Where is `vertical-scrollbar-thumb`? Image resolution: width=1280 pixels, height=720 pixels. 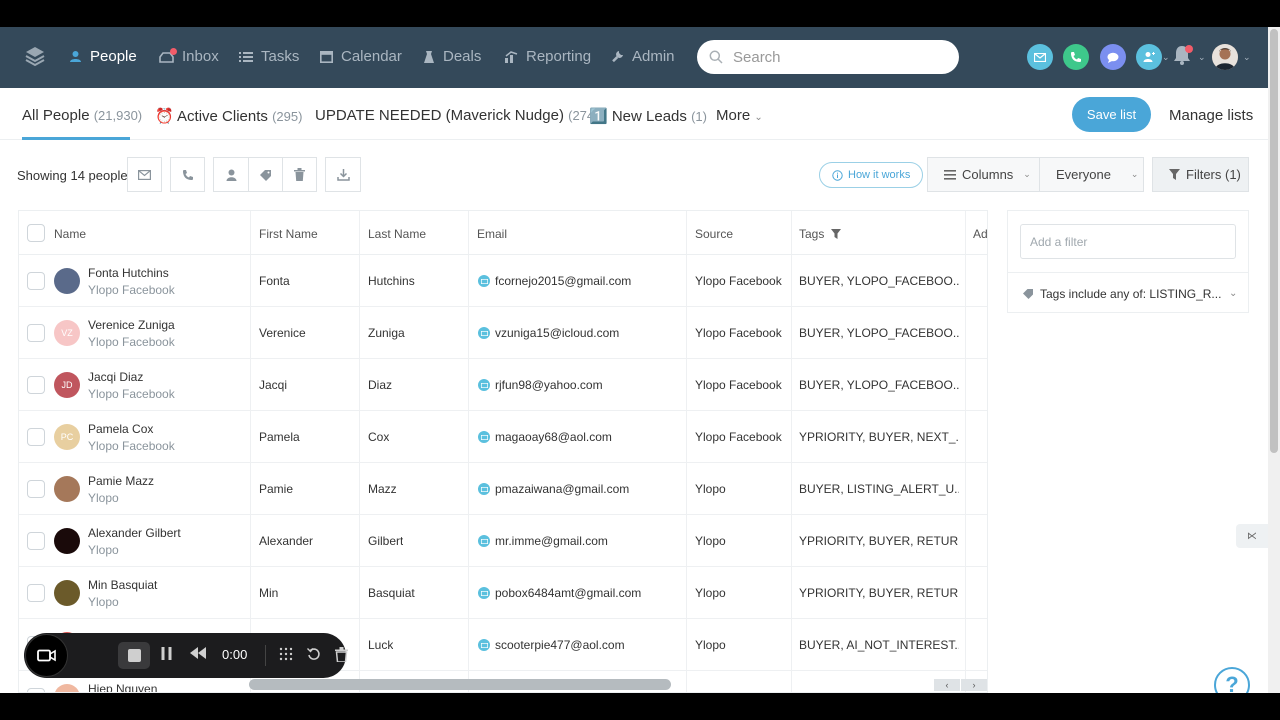
vertical-scrollbar-thumb is located at coordinates (1274, 241).